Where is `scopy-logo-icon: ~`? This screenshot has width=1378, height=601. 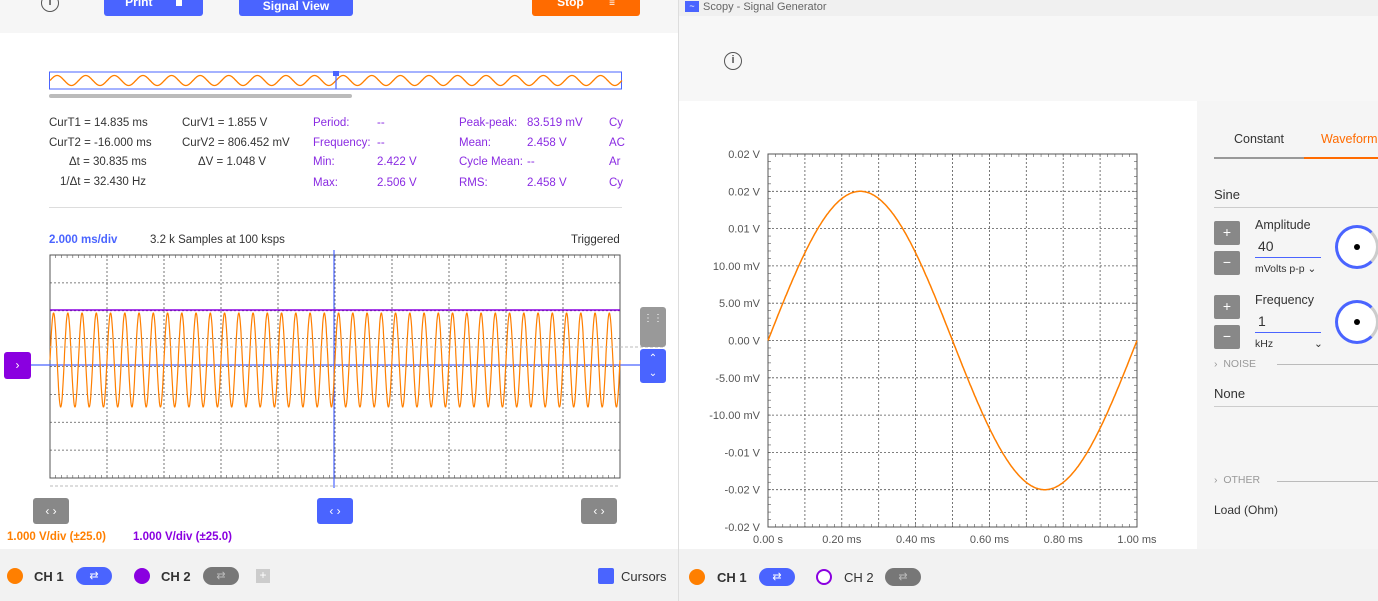 scopy-logo-icon: ~ is located at coordinates (692, 6).